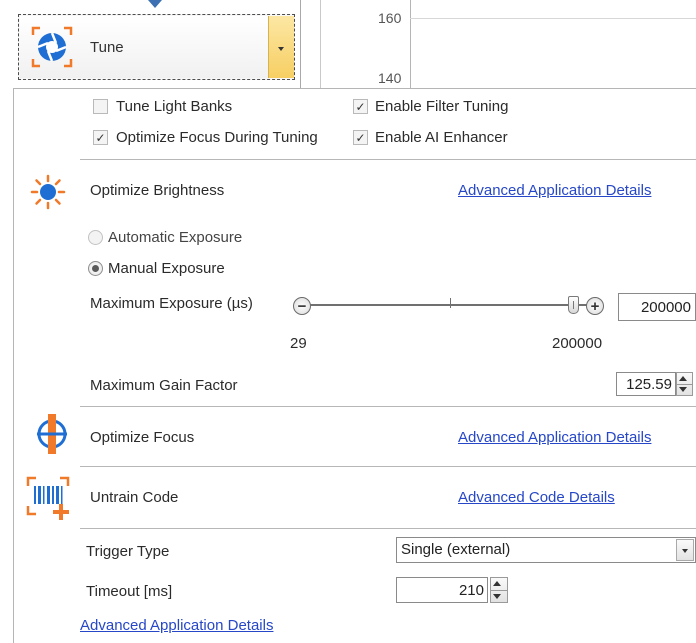  What do you see at coordinates (649, 384) in the screenshot?
I see `maximum-gain-factor-value: 125.59` at bounding box center [649, 384].